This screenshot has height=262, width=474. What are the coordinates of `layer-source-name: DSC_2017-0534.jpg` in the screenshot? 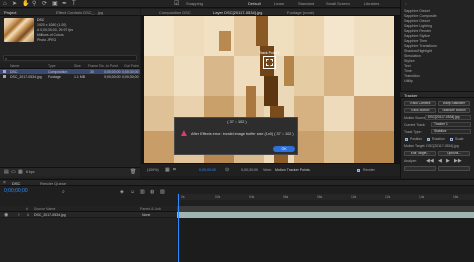 It's located at (50, 215).